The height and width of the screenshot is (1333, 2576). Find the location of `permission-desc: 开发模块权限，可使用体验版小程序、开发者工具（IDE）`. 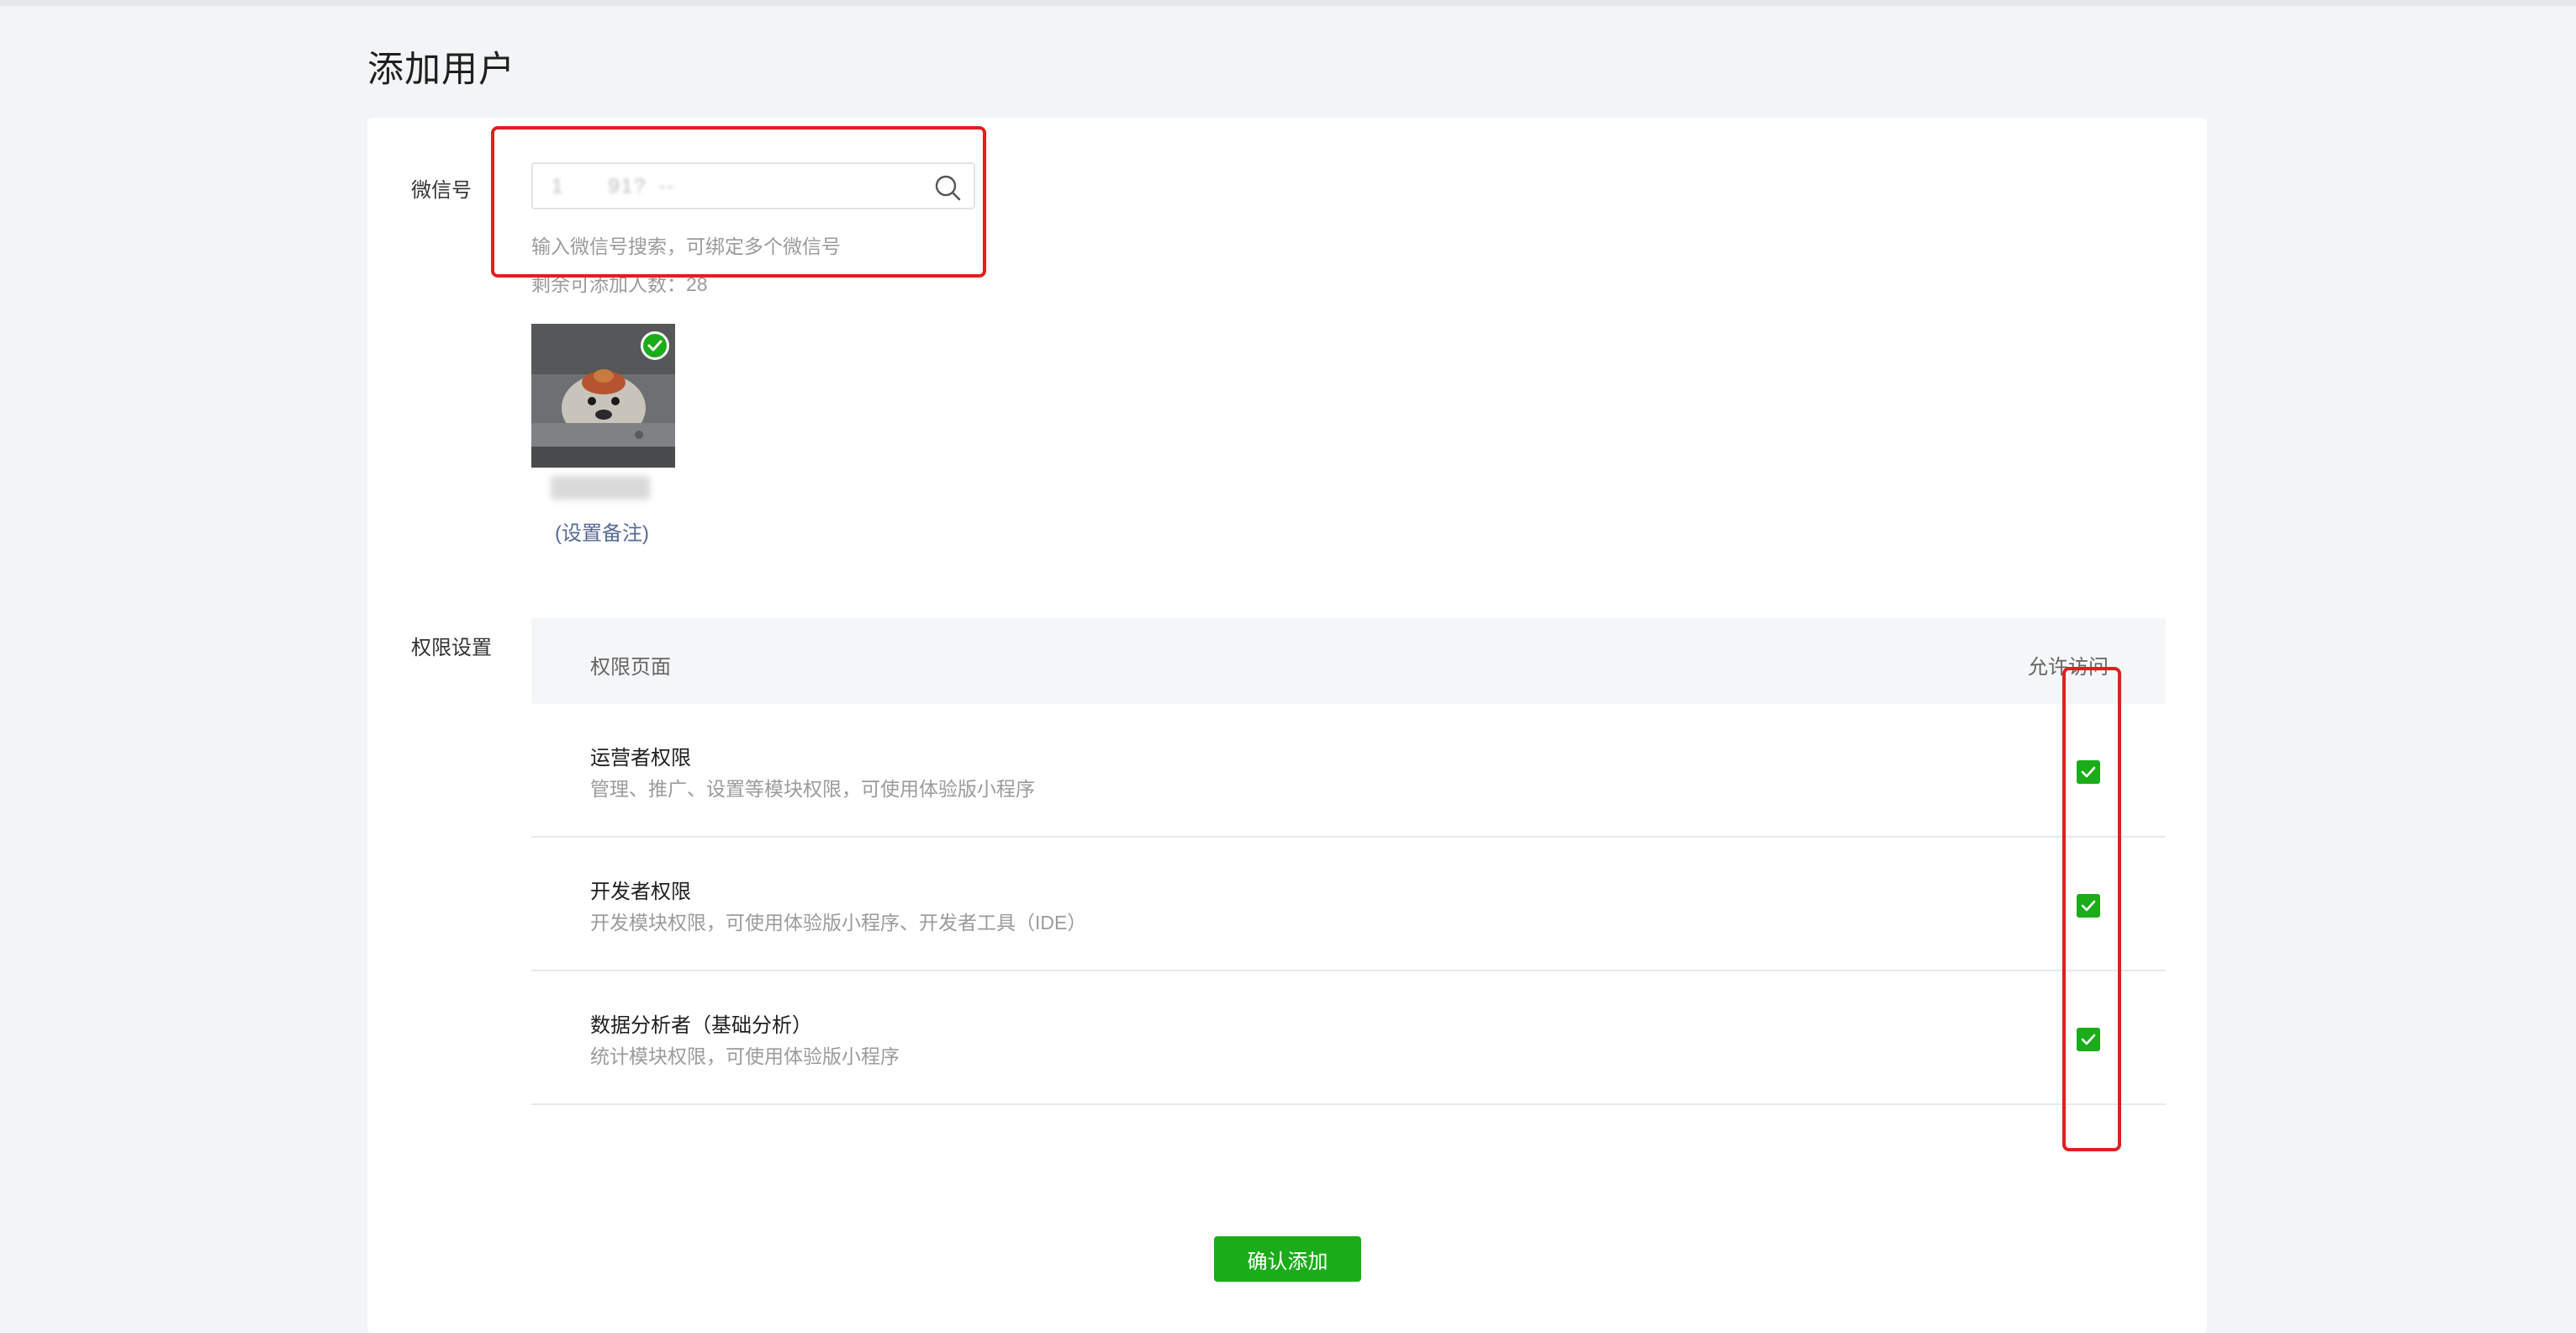

permission-desc: 开发模块权限，可使用体验版小程序、开发者工具（IDE） is located at coordinates (838, 923).